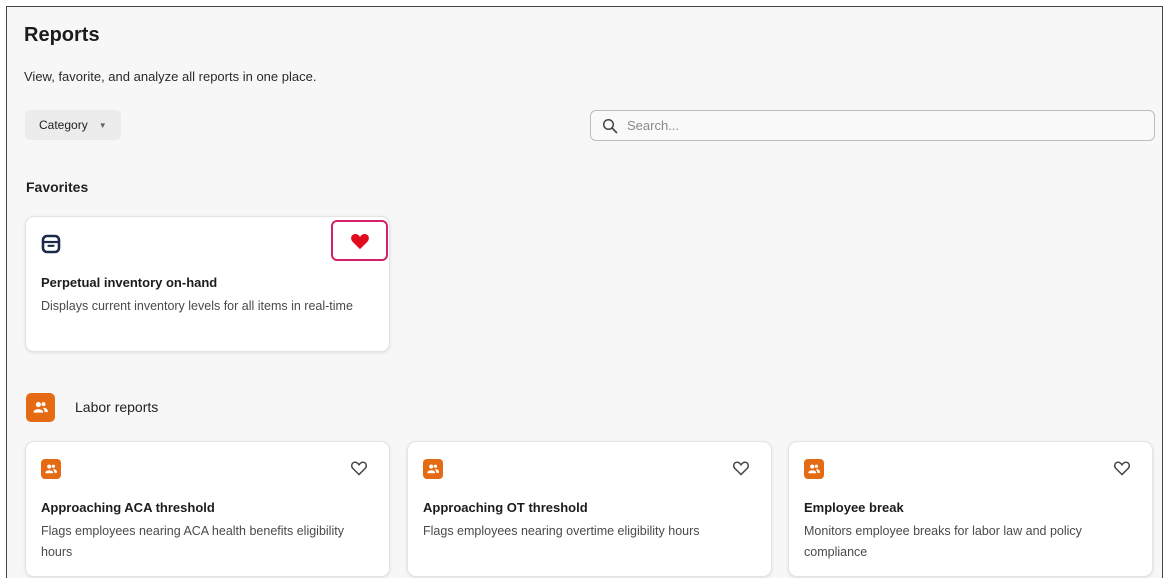  I want to click on page-title: Reports, so click(62, 35).